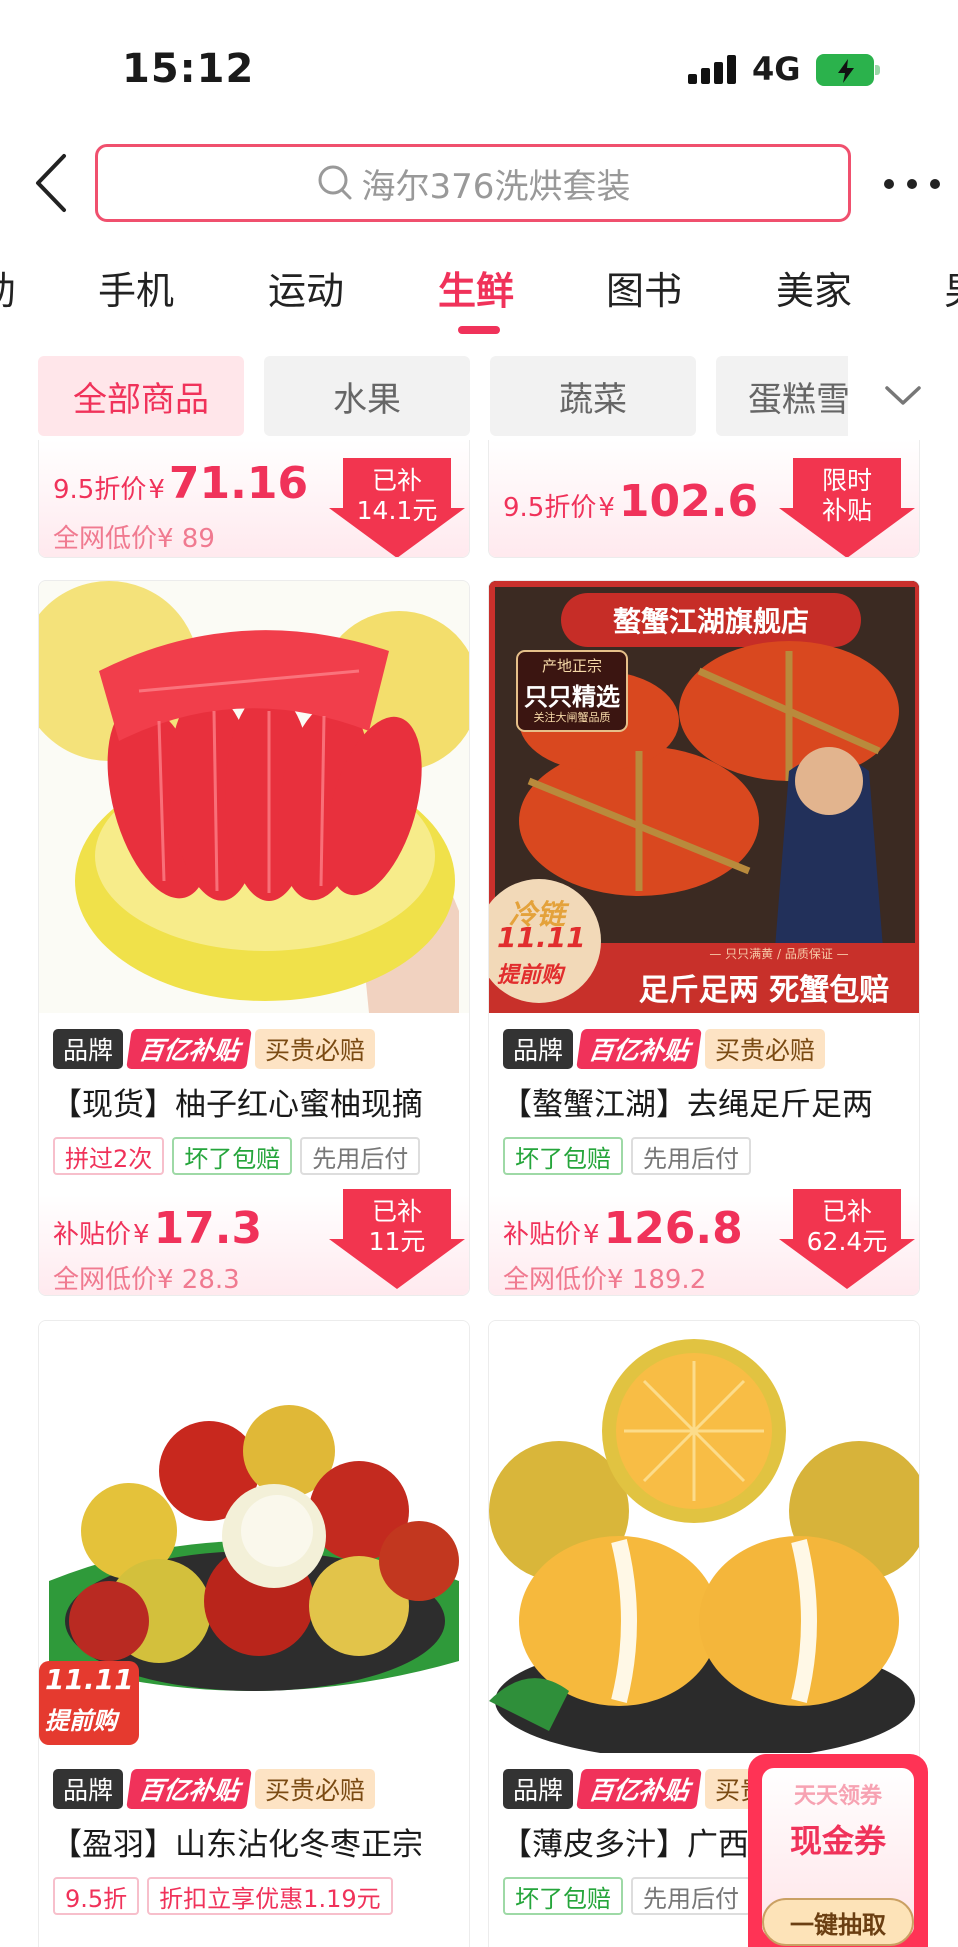  I want to click on service-tag: 拼过2次, so click(109, 1156).